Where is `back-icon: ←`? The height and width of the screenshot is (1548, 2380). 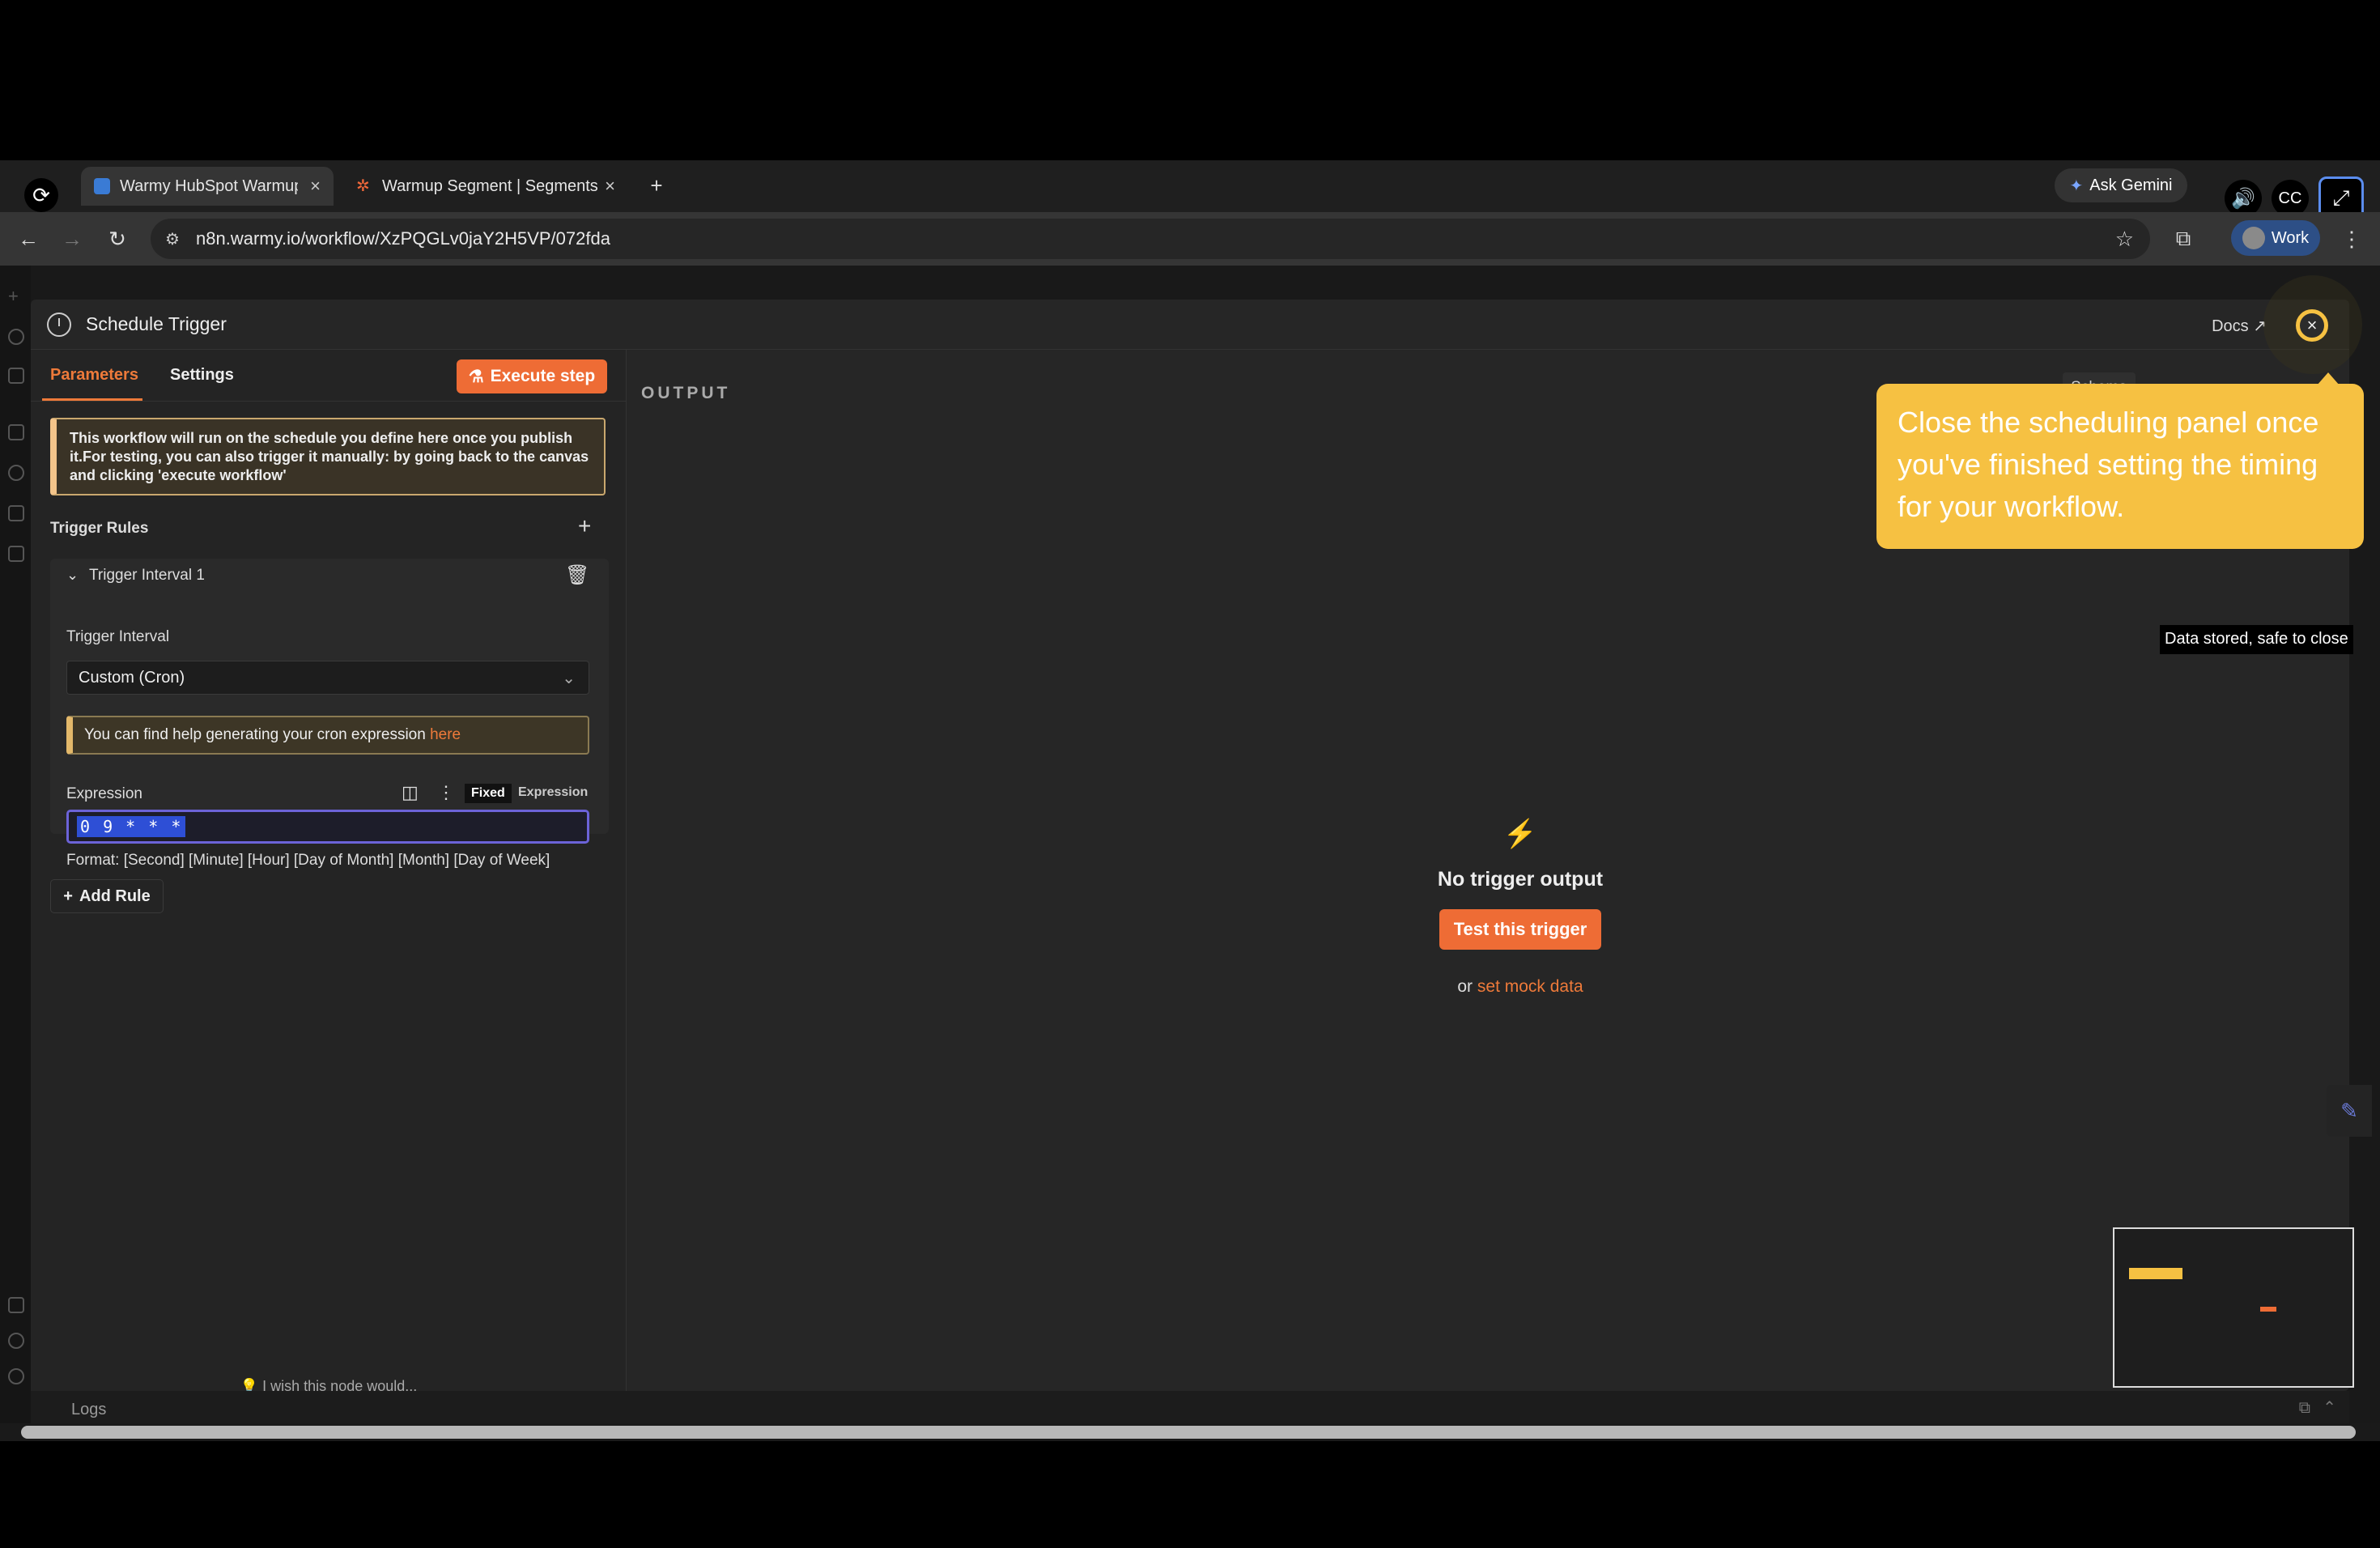 back-icon: ← is located at coordinates (28, 239).